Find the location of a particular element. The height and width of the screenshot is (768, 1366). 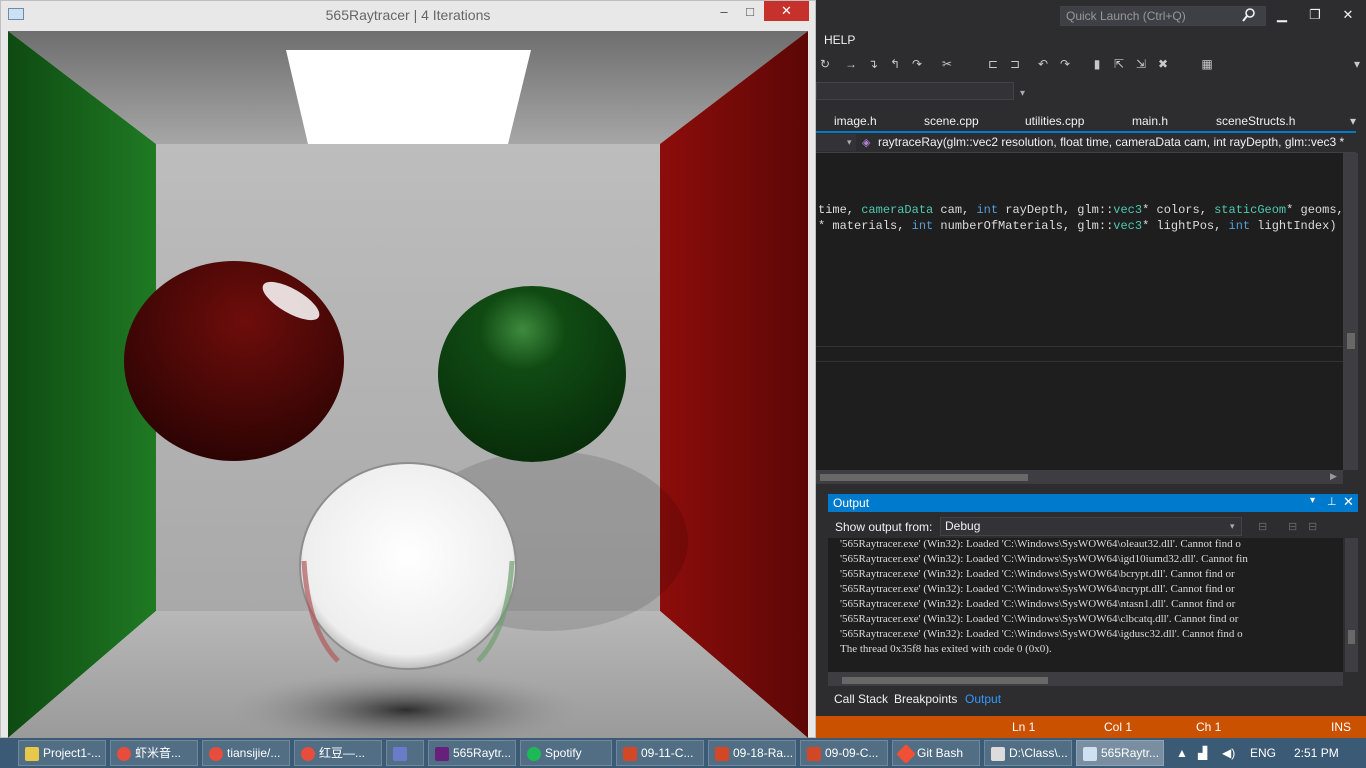

indent-icon: ⊏ is located at coordinates (993, 64).